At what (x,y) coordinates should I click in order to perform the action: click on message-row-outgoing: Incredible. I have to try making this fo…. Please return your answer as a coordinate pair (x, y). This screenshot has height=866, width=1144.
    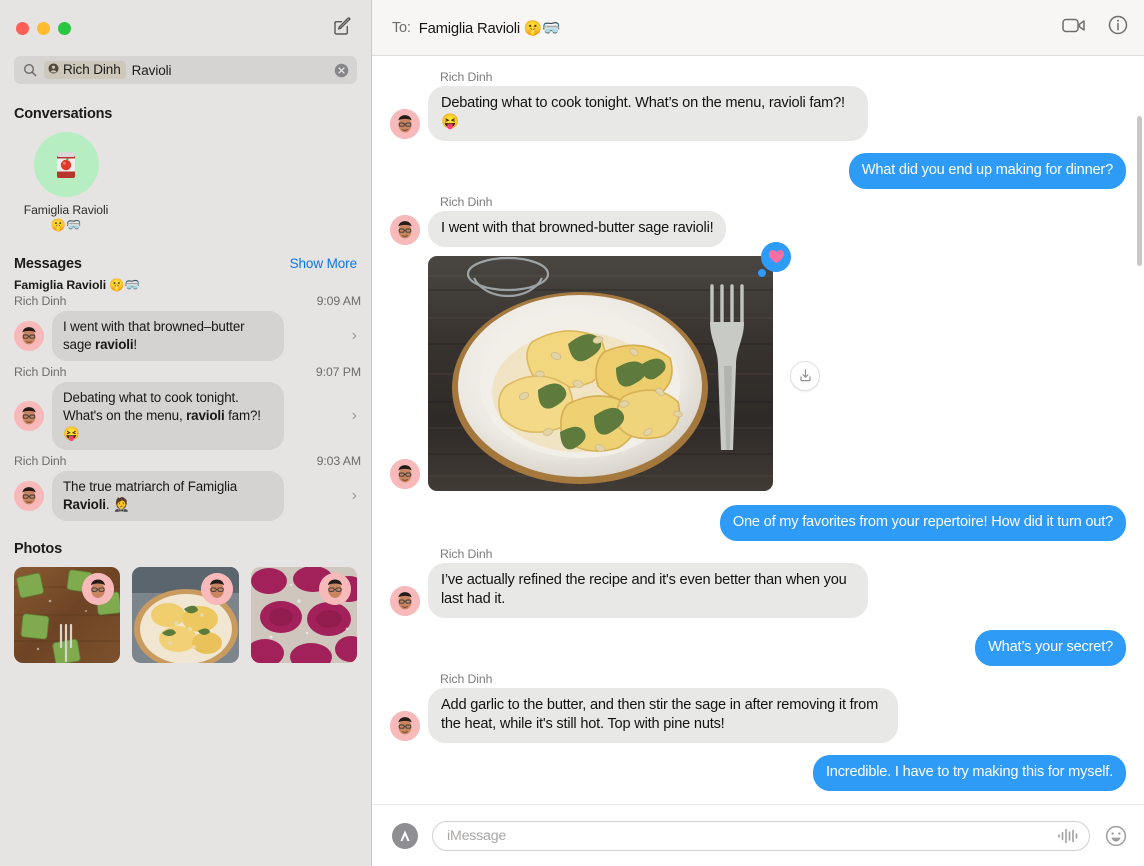
    Looking at the image, I should click on (758, 772).